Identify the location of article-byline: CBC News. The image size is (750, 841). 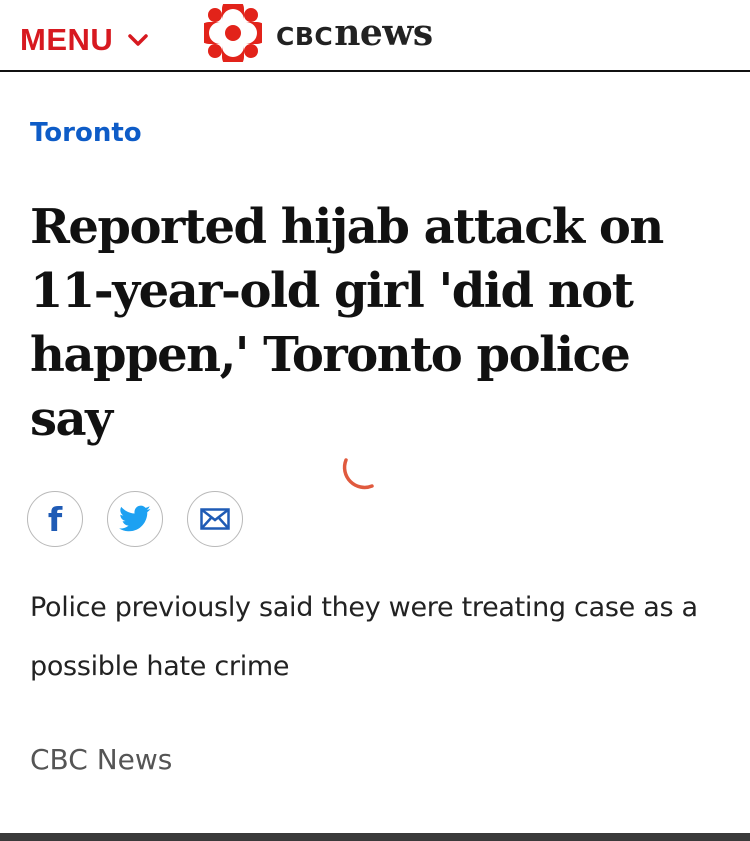
(101, 759).